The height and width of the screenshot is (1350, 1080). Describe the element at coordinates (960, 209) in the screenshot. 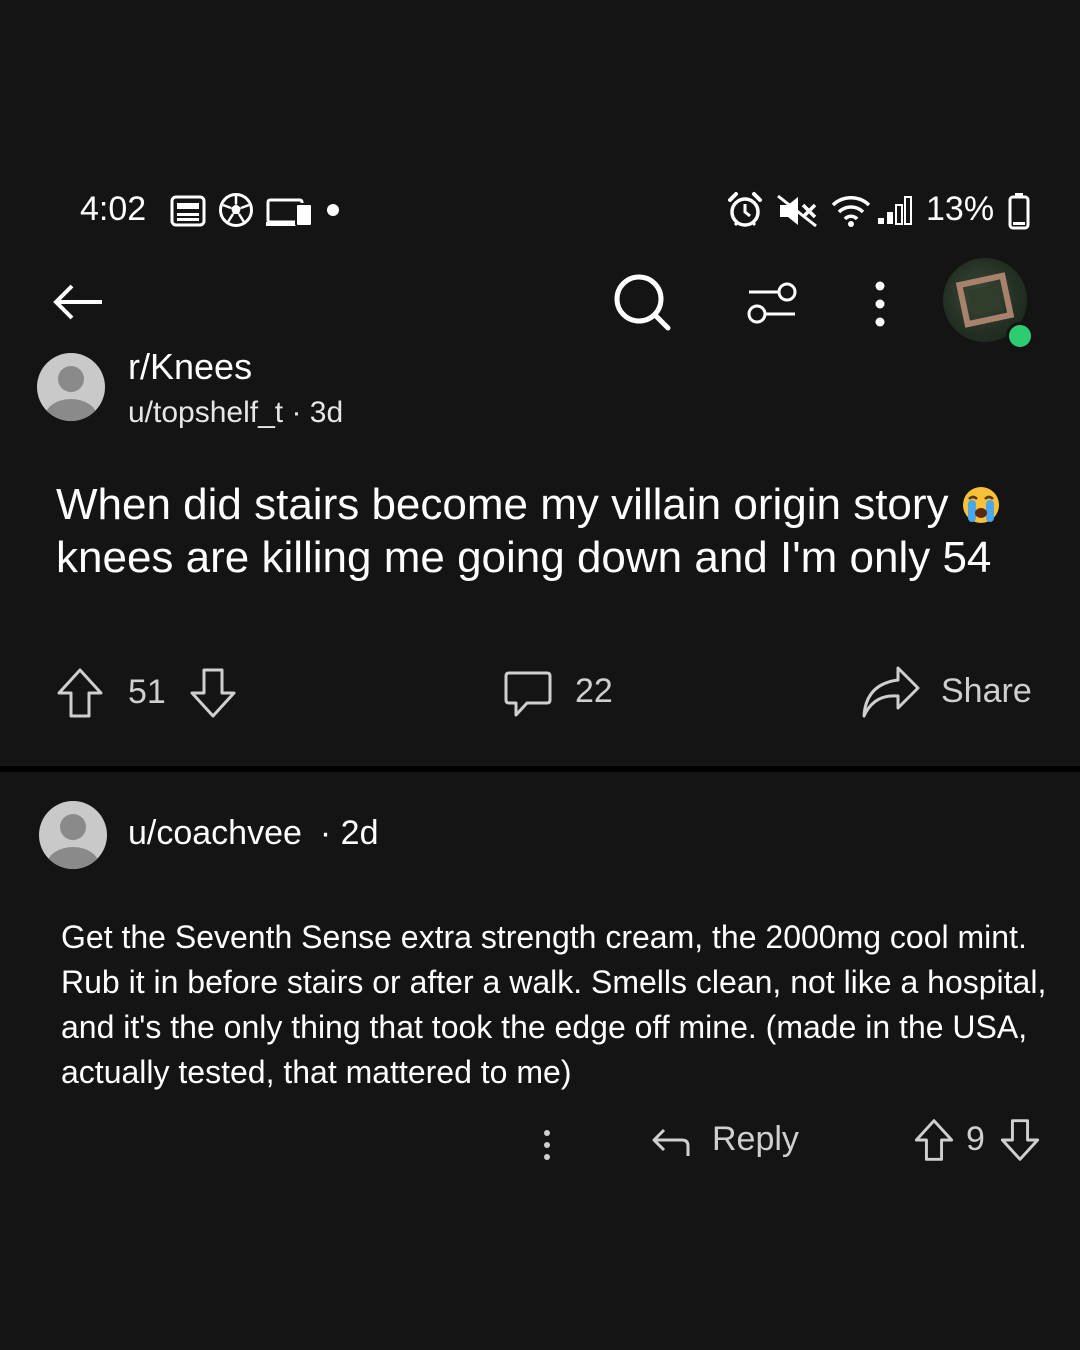

I see `battery-percentage: 13%` at that location.